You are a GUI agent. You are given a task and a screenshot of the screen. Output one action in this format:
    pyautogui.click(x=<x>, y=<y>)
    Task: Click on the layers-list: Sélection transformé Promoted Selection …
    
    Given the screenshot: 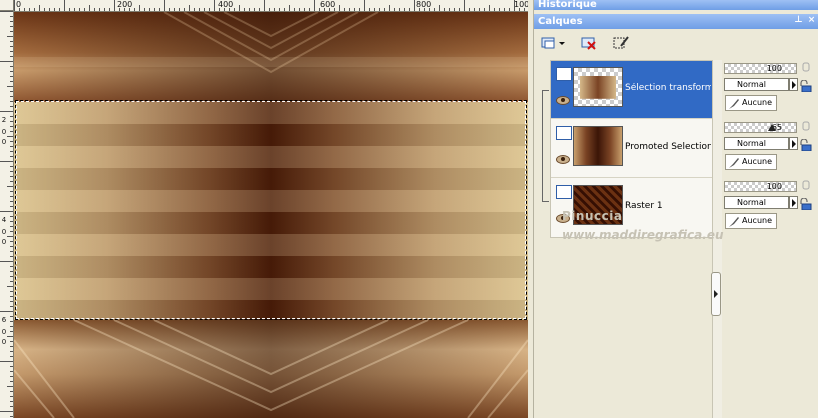 What is the action you would take?
    pyautogui.click(x=631, y=149)
    